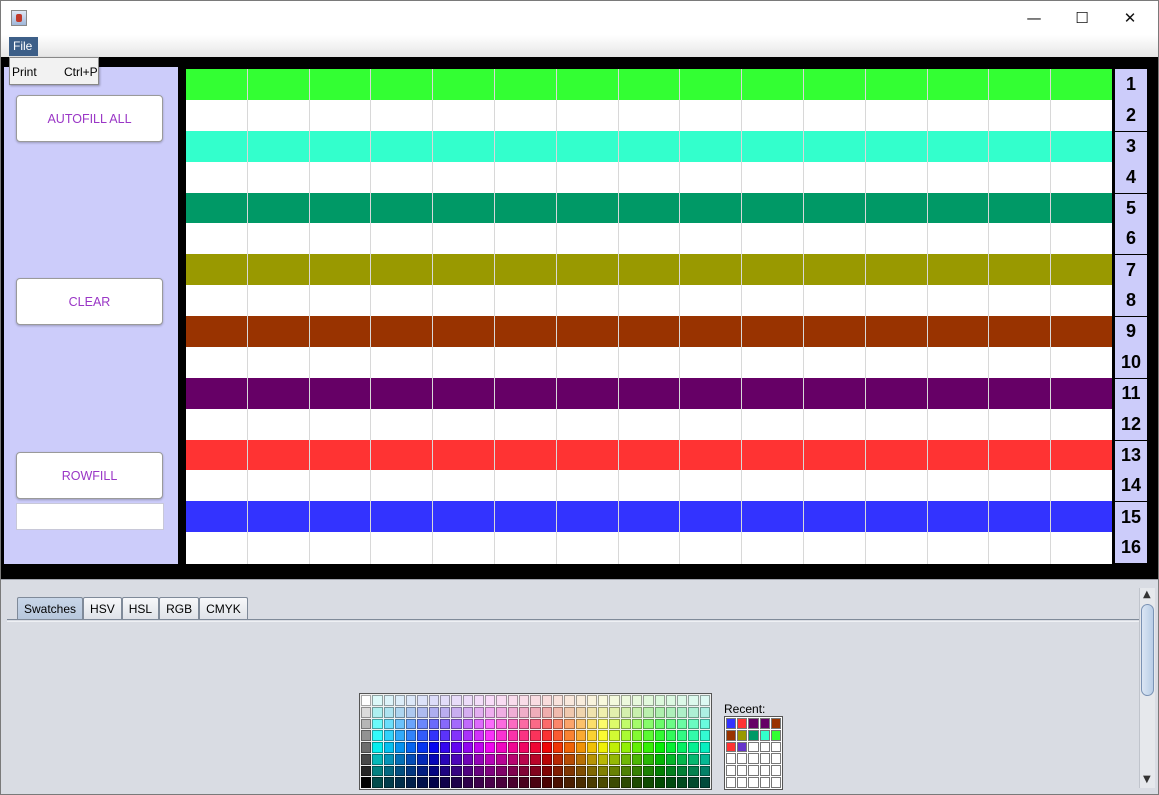 The height and width of the screenshot is (795, 1159). What do you see at coordinates (1034, 18) in the screenshot?
I see `minimize-button: —` at bounding box center [1034, 18].